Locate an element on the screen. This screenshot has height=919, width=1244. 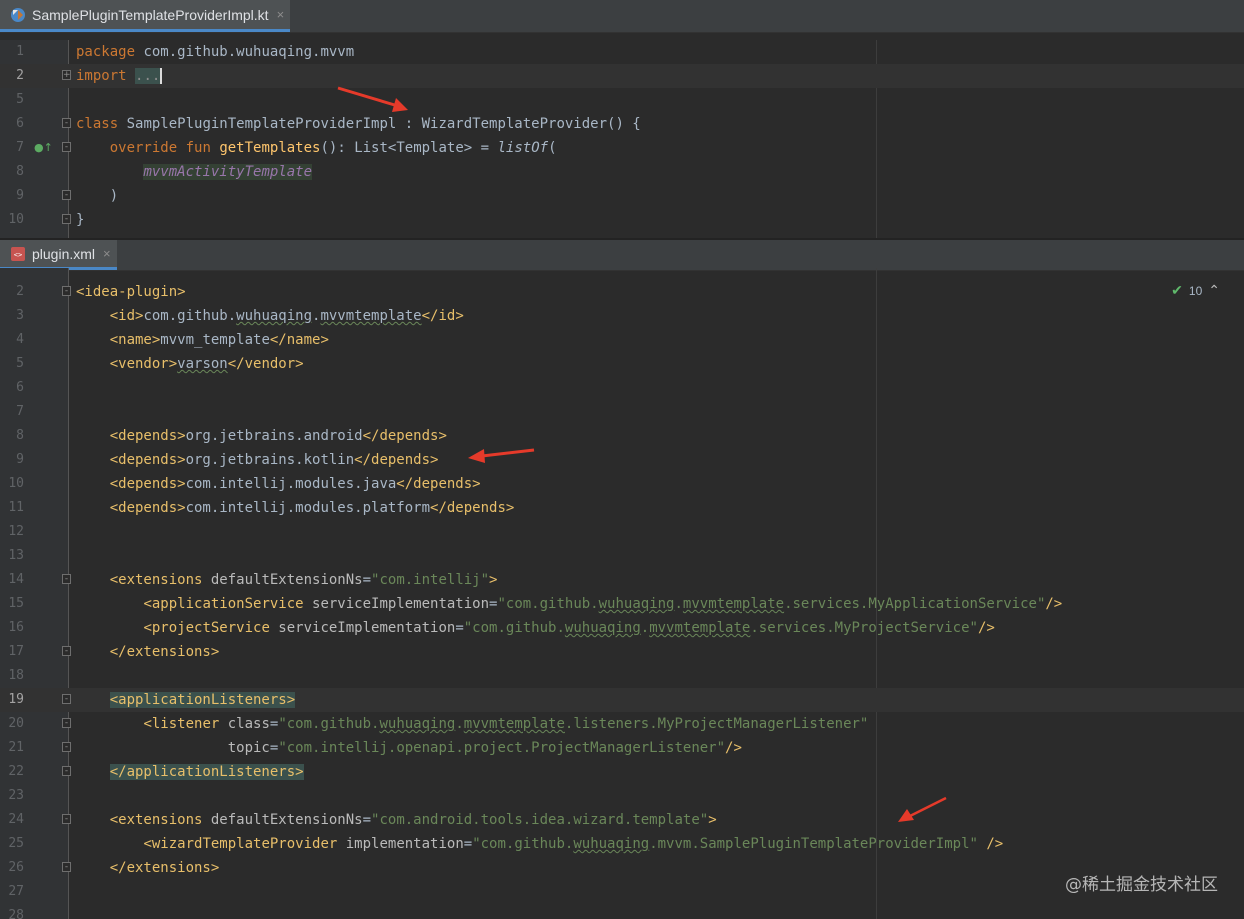
xml-attribute: implementation is located at coordinates (400, 844).